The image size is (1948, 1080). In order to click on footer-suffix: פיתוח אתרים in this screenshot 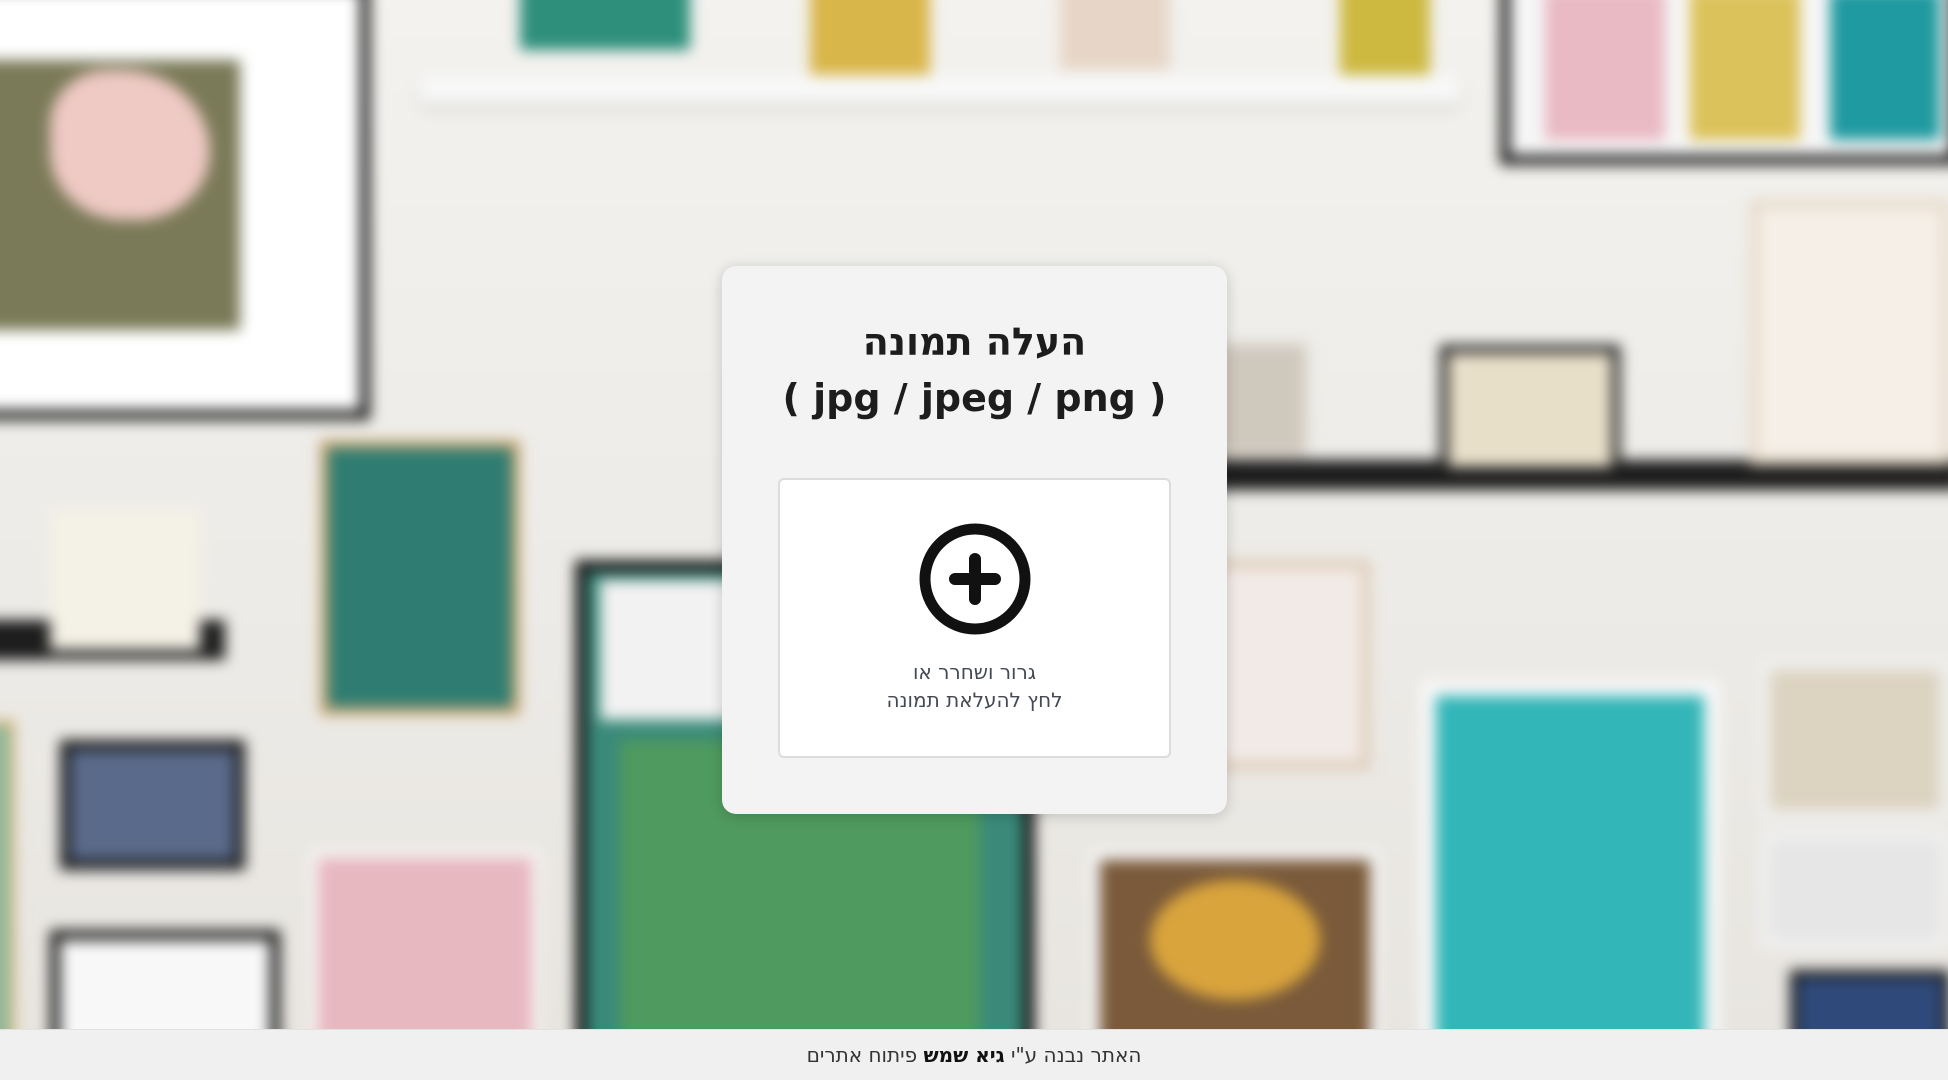, I will do `click(862, 1055)`.